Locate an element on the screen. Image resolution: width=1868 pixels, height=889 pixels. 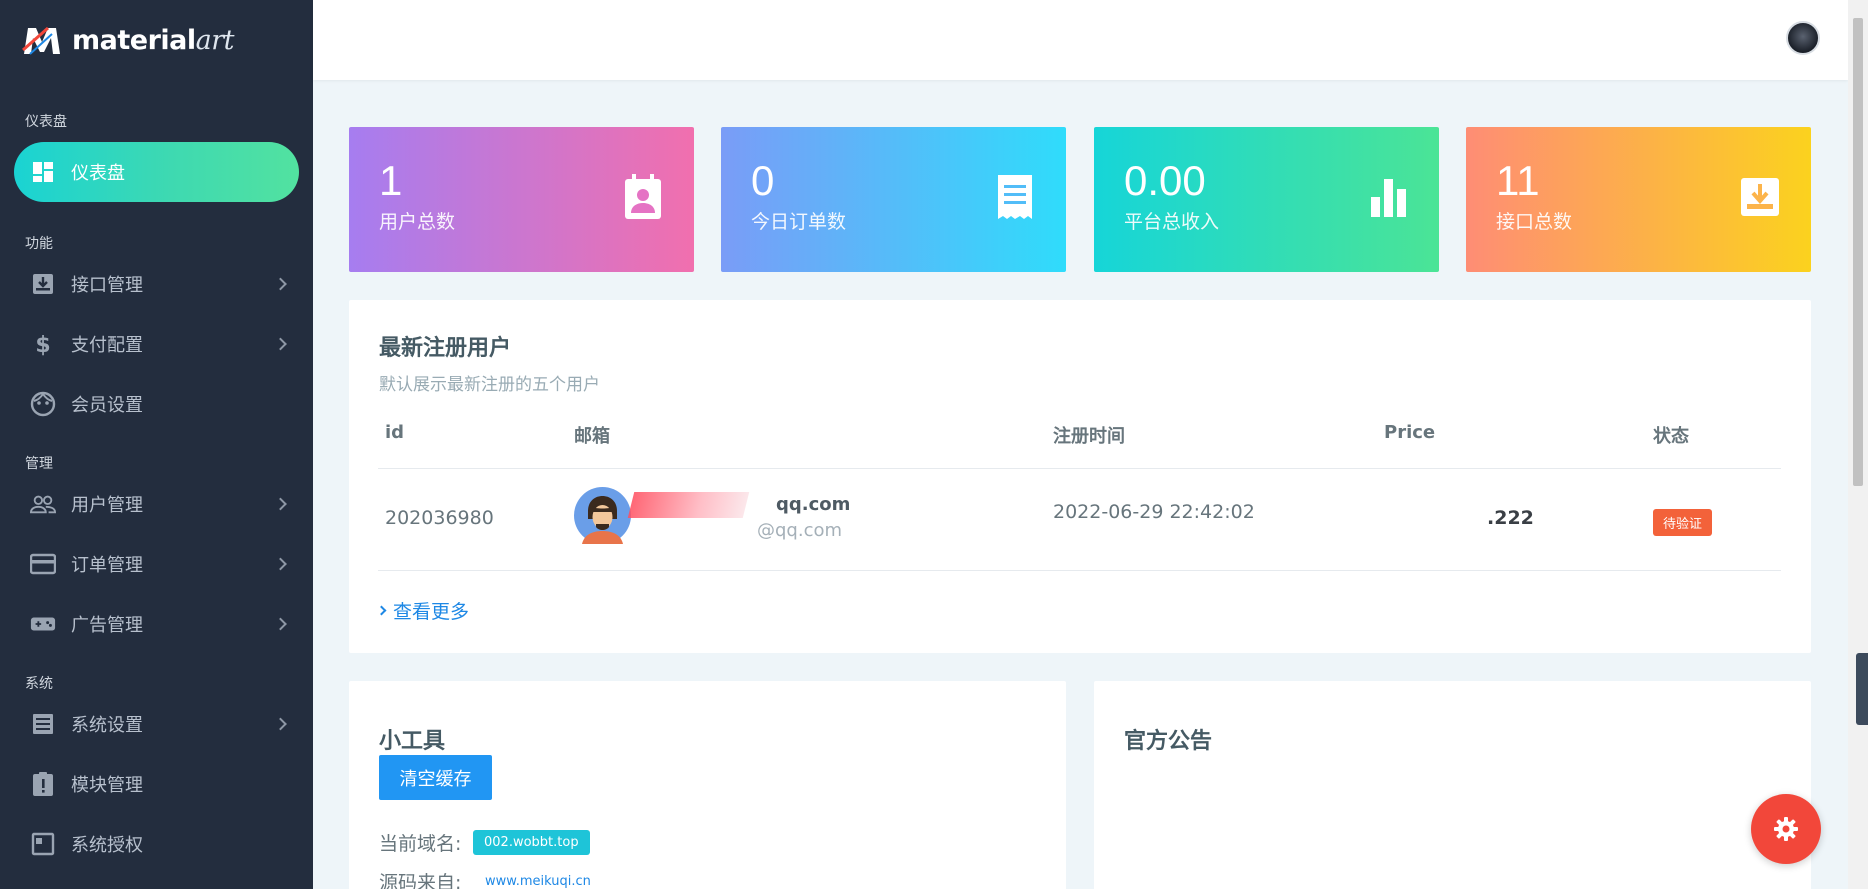
receipt-icon is located at coordinates (1015, 197).